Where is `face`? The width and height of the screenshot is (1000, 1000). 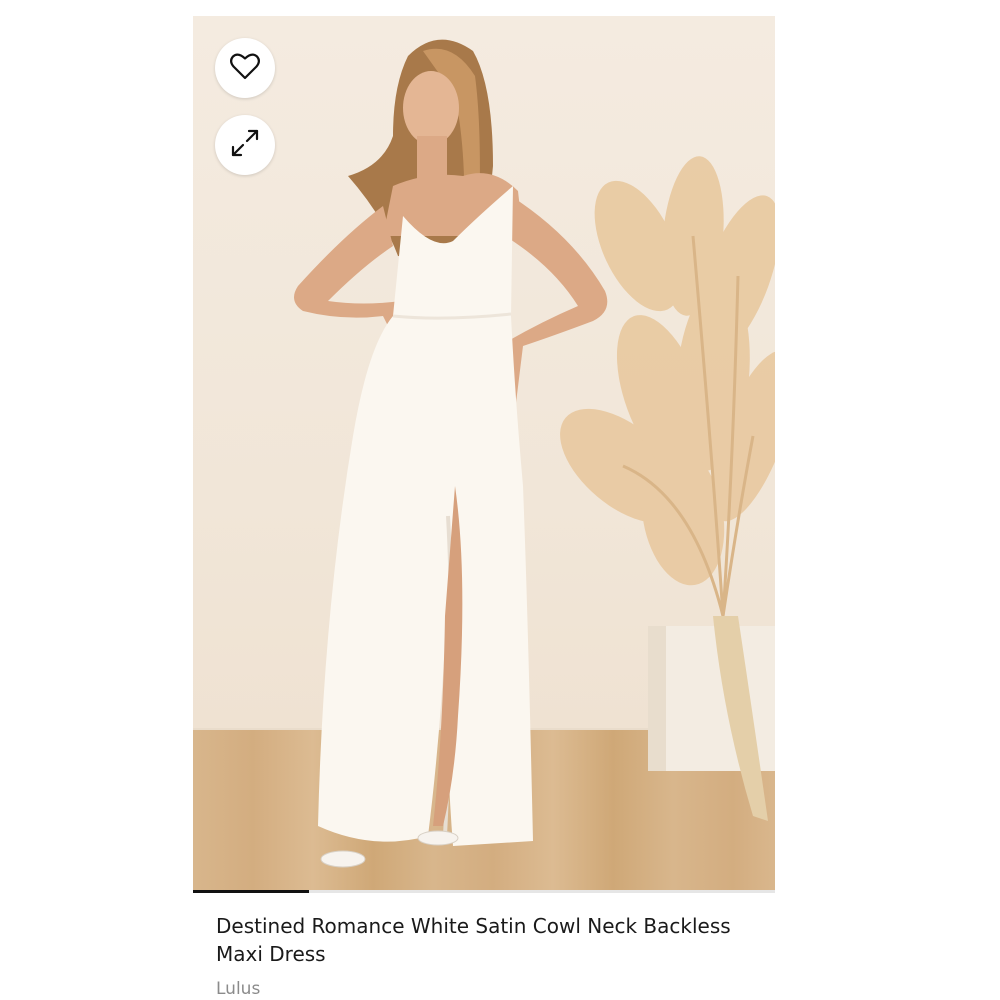 face is located at coordinates (431, 108).